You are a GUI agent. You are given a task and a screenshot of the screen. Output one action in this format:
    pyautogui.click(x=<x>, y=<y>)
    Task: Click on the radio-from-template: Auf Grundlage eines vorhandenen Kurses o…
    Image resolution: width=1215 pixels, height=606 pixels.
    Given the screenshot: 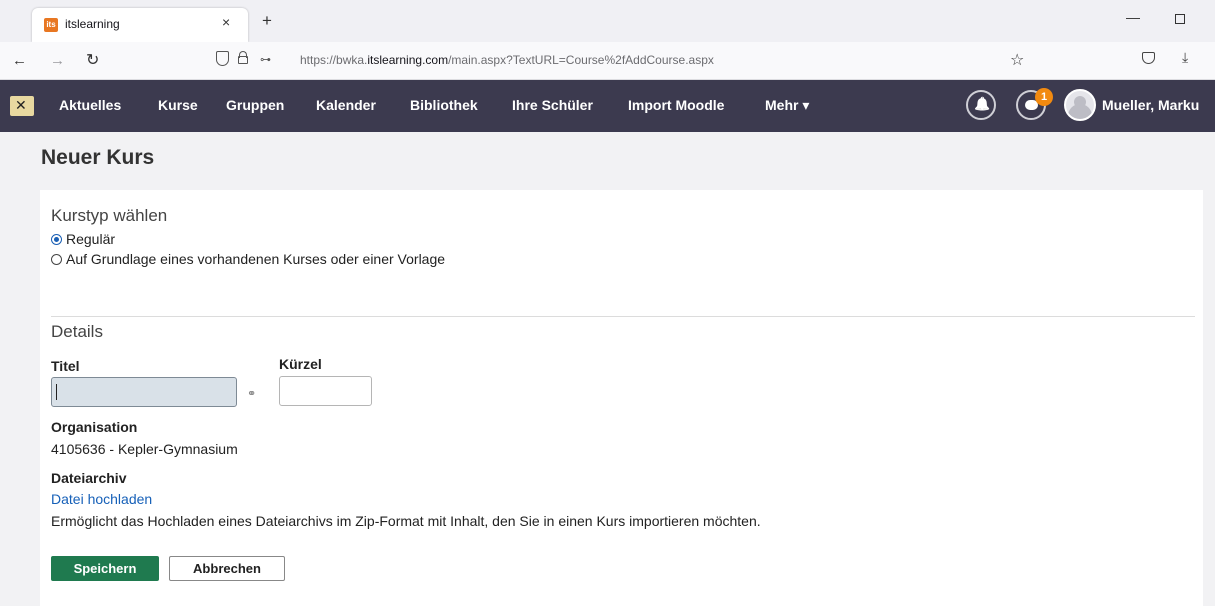 What is the action you would take?
    pyautogui.click(x=248, y=259)
    